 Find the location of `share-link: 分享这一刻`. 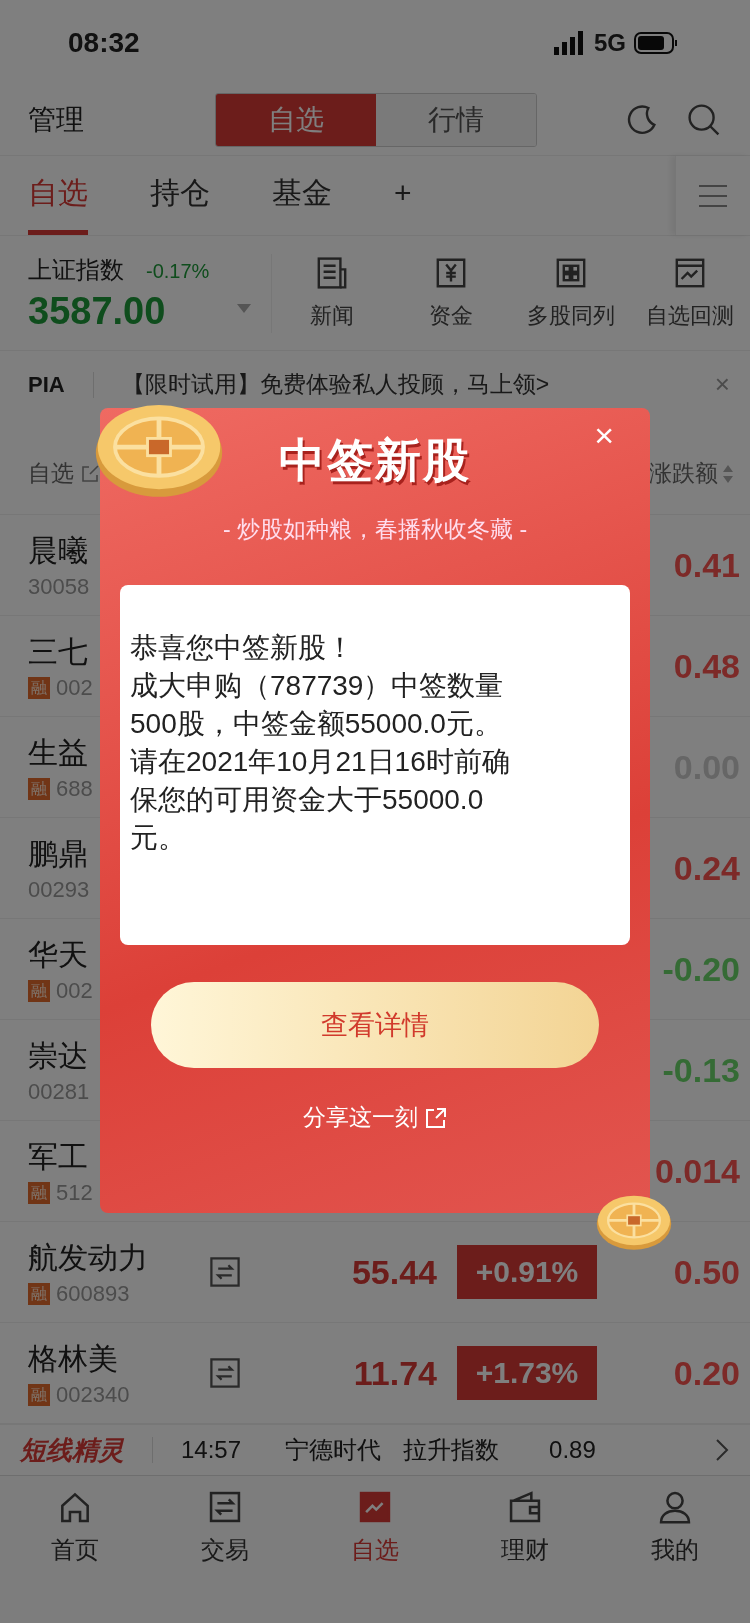

share-link: 分享这一刻 is located at coordinates (375, 1117).